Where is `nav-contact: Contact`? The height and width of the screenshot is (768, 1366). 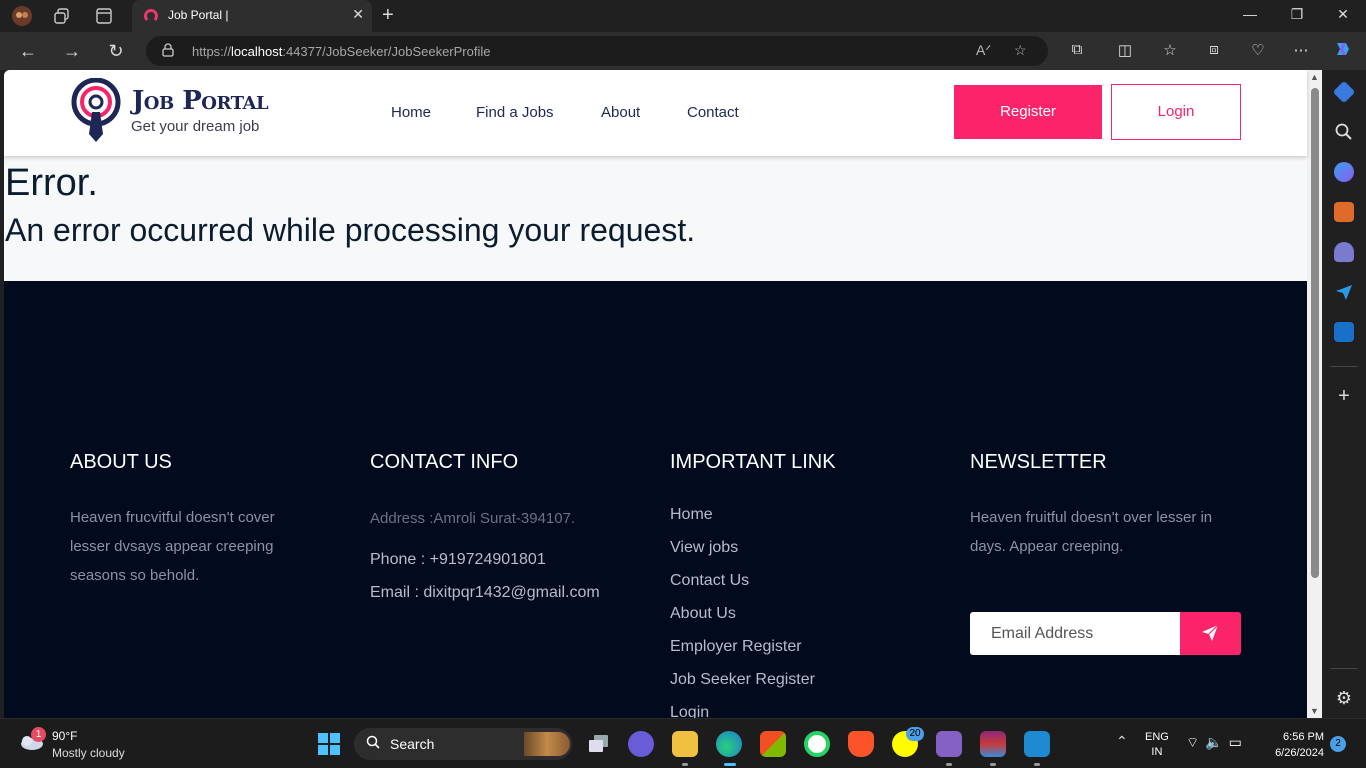
nav-contact: Contact is located at coordinates (713, 112).